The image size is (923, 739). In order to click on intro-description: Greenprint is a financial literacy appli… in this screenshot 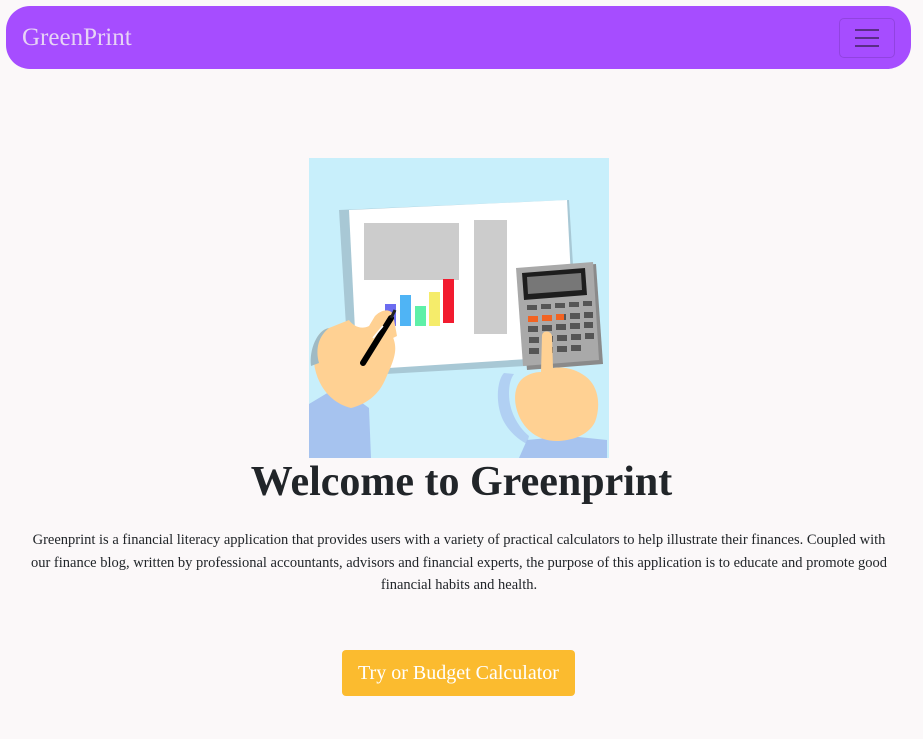, I will do `click(459, 562)`.